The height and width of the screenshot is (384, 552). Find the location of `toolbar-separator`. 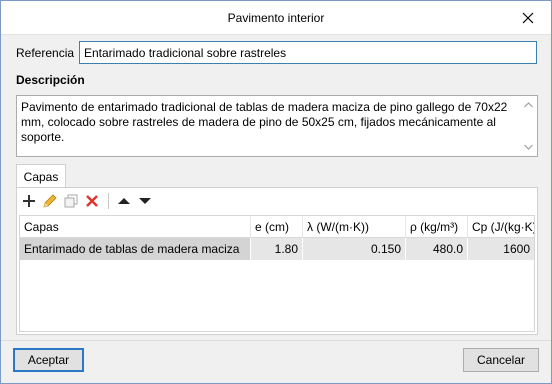

toolbar-separator is located at coordinates (108, 201).